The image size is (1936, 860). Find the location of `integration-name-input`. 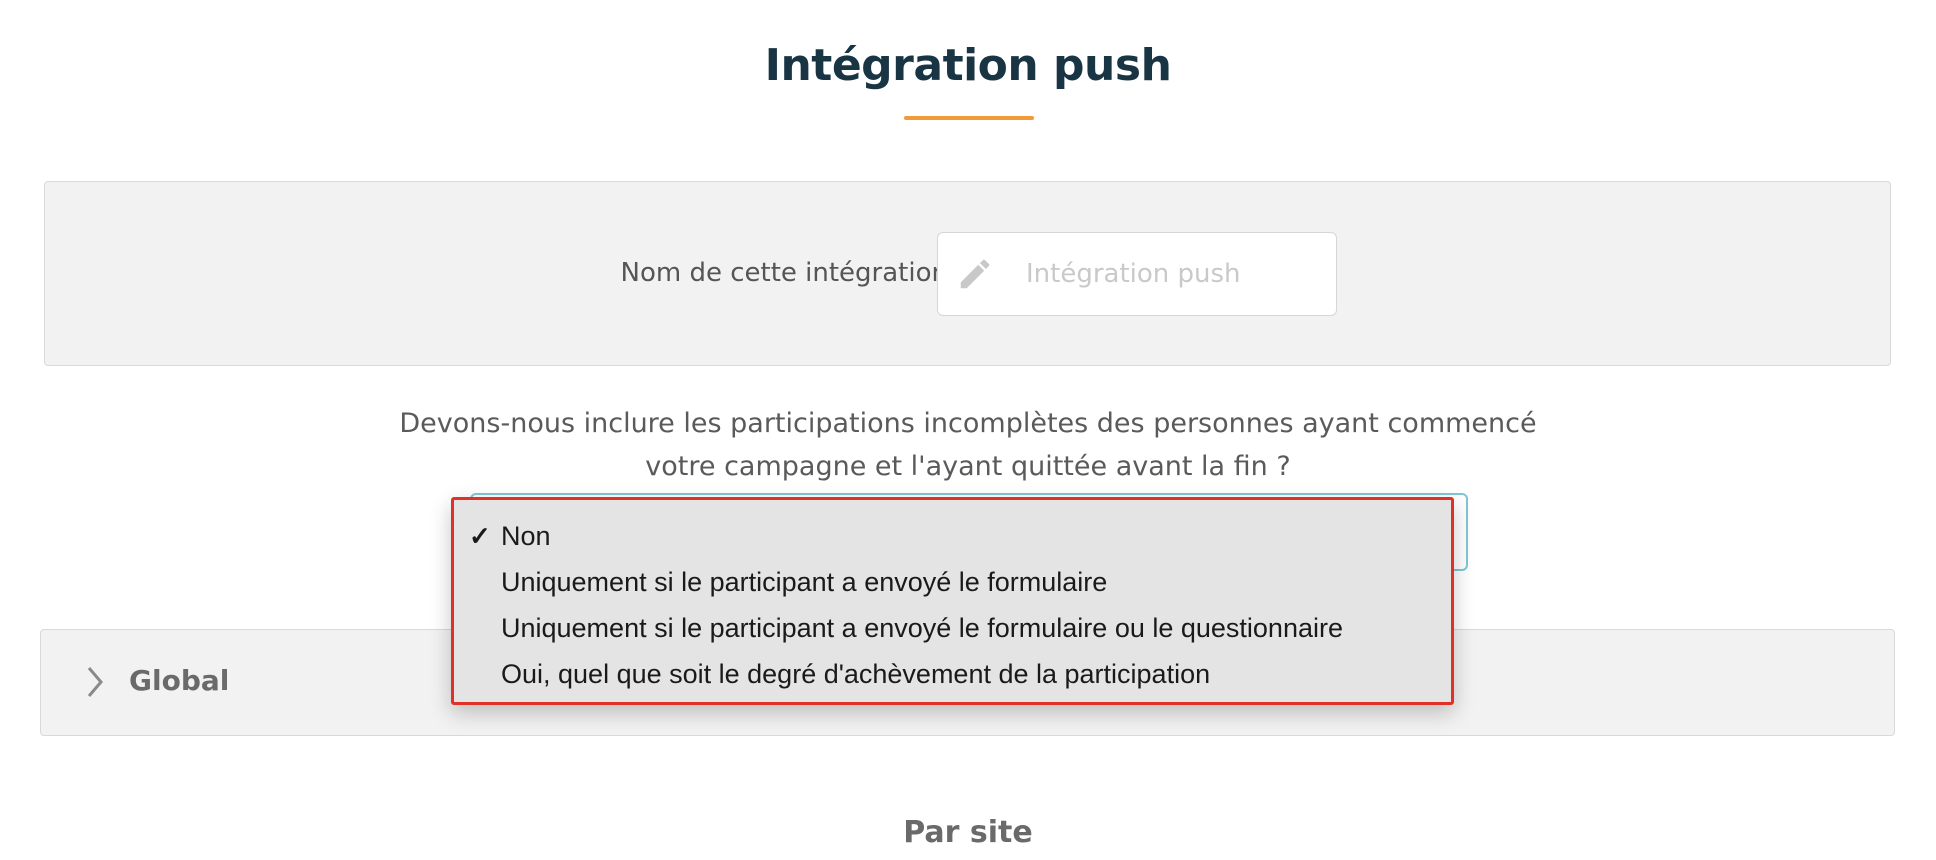

integration-name-input is located at coordinates (1176, 274).